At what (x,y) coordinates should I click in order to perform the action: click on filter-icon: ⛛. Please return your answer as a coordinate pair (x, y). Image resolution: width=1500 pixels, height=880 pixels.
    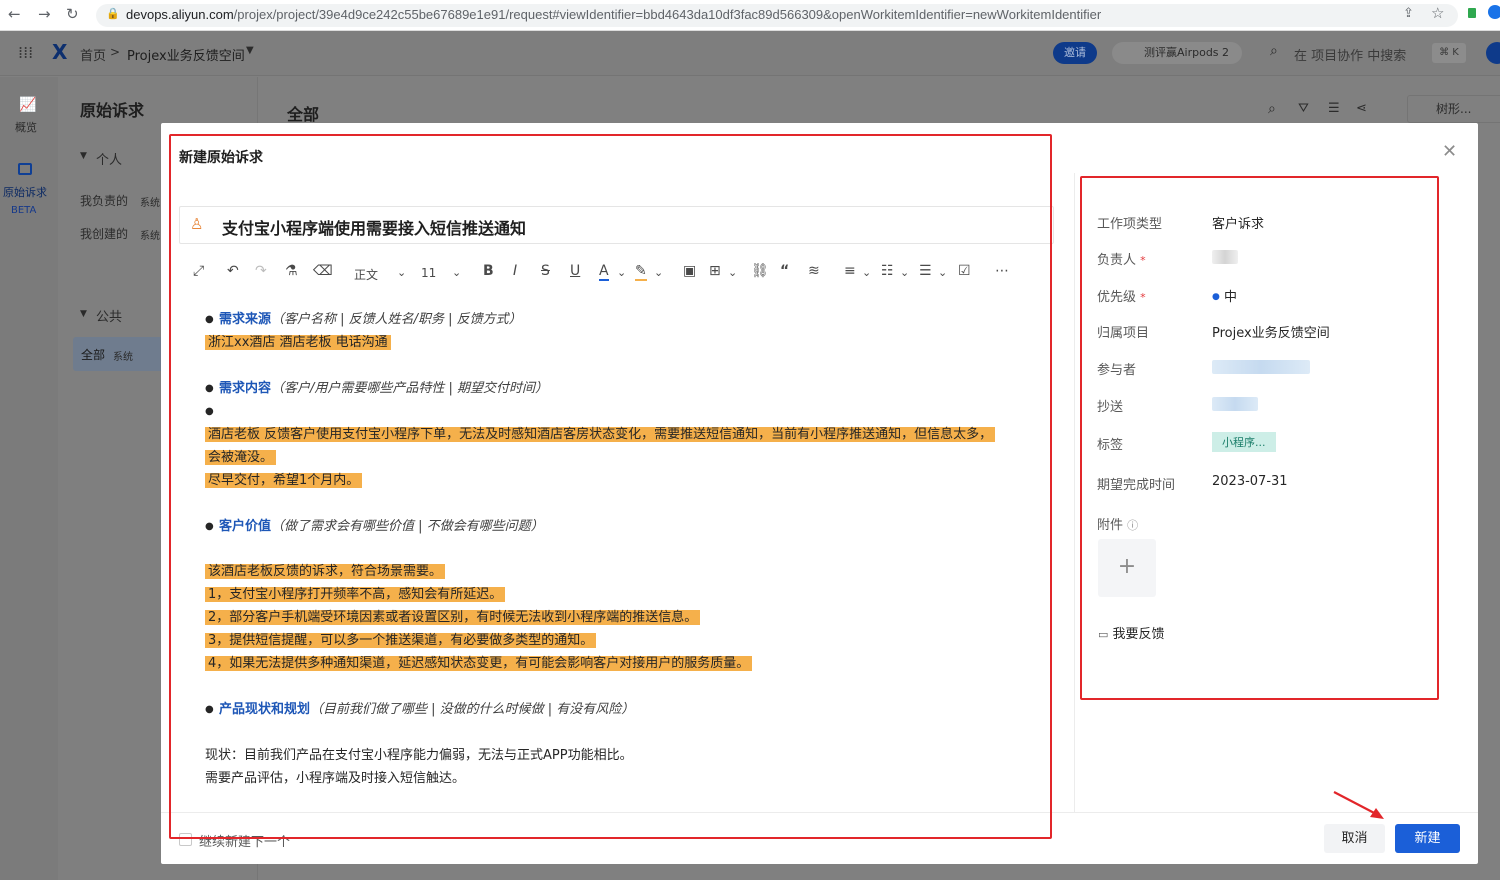
    Looking at the image, I should click on (1303, 108).